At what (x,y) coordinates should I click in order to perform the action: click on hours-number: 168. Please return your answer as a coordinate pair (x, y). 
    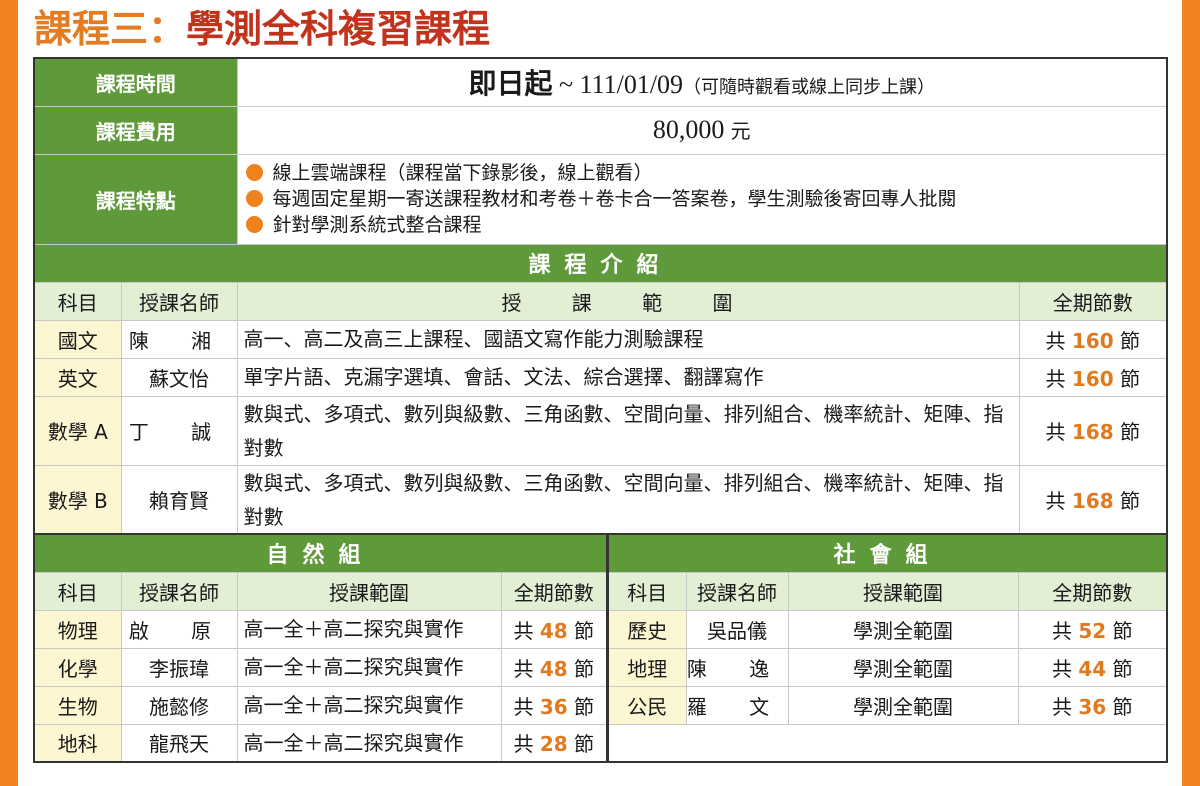
    Looking at the image, I should click on (1092, 432).